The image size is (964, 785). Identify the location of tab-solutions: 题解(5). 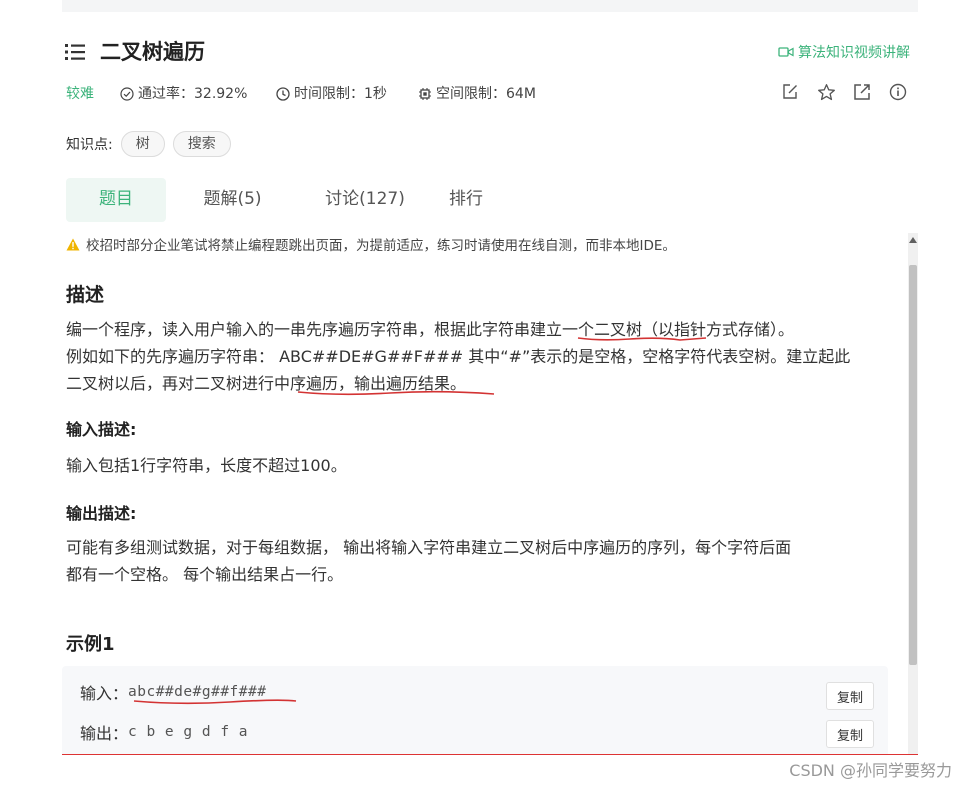
(232, 200).